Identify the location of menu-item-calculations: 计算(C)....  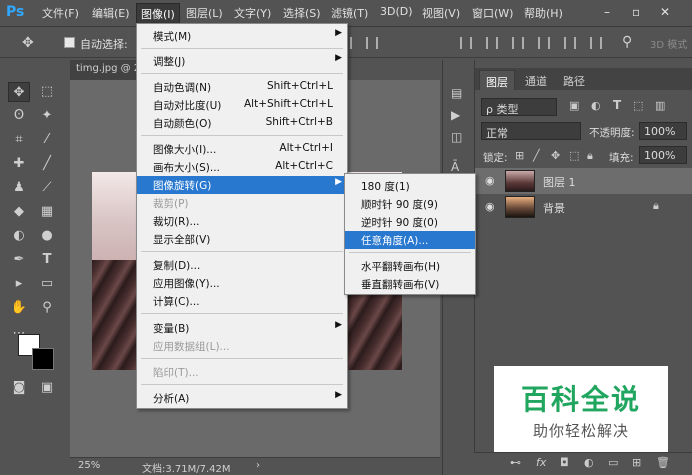
(242, 301).